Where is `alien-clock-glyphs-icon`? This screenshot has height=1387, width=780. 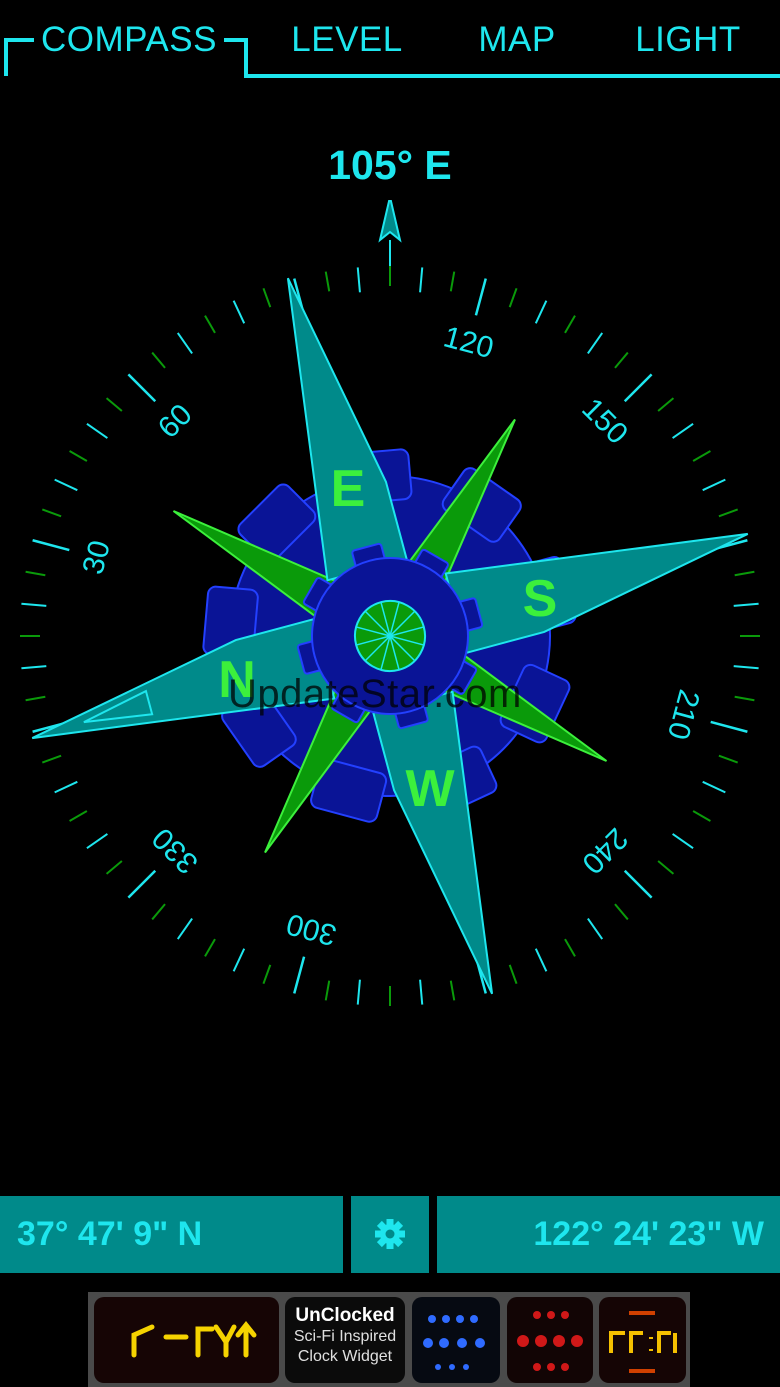
alien-clock-glyphs-icon is located at coordinates (194, 1339).